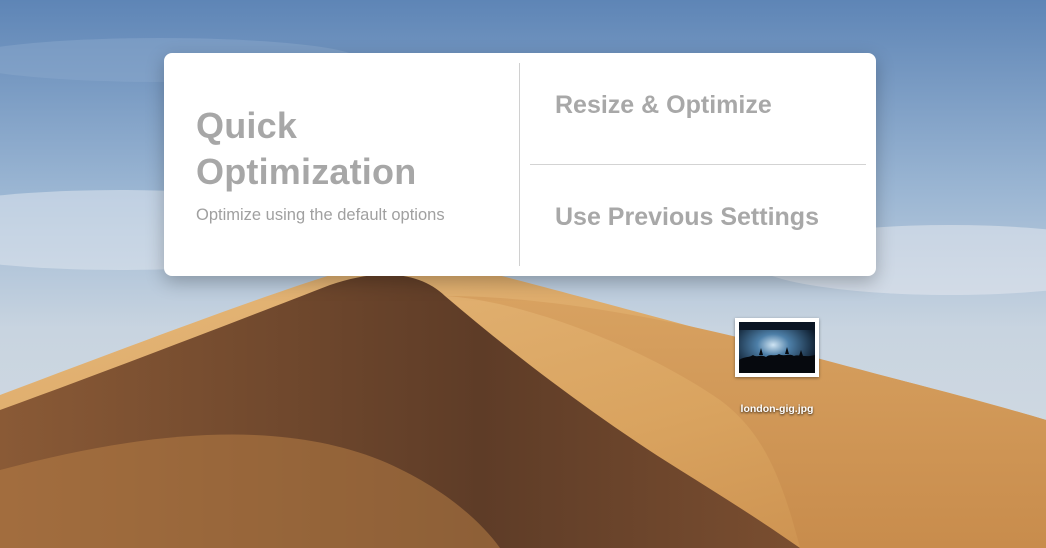  I want to click on resize-optimize-label: Resize & Optimize, so click(663, 105).